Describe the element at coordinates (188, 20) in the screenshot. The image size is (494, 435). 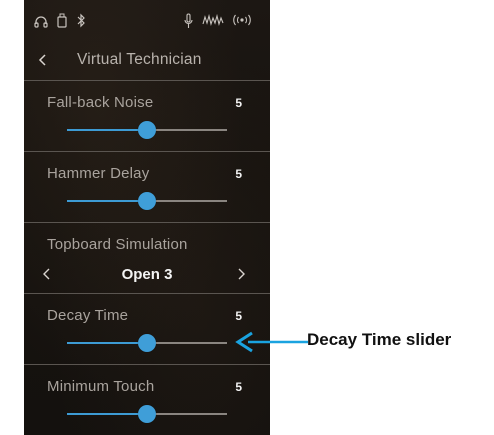
I see `microphone-icon` at that location.